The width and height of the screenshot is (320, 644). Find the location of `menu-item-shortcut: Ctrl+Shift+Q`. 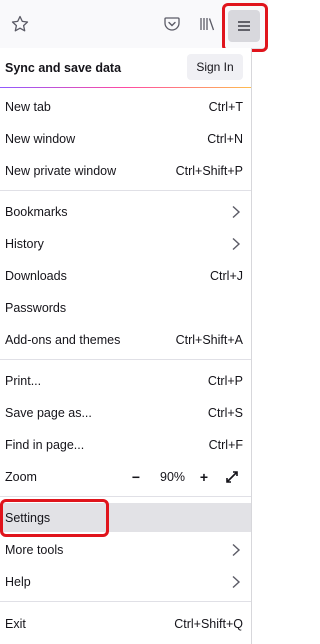

menu-item-shortcut: Ctrl+Shift+Q is located at coordinates (208, 624).